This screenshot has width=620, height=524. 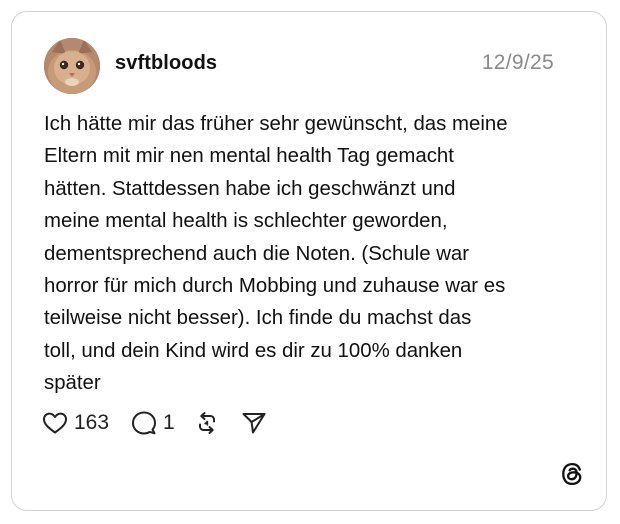 What do you see at coordinates (144, 423) in the screenshot?
I see `comment-bubble-icon` at bounding box center [144, 423].